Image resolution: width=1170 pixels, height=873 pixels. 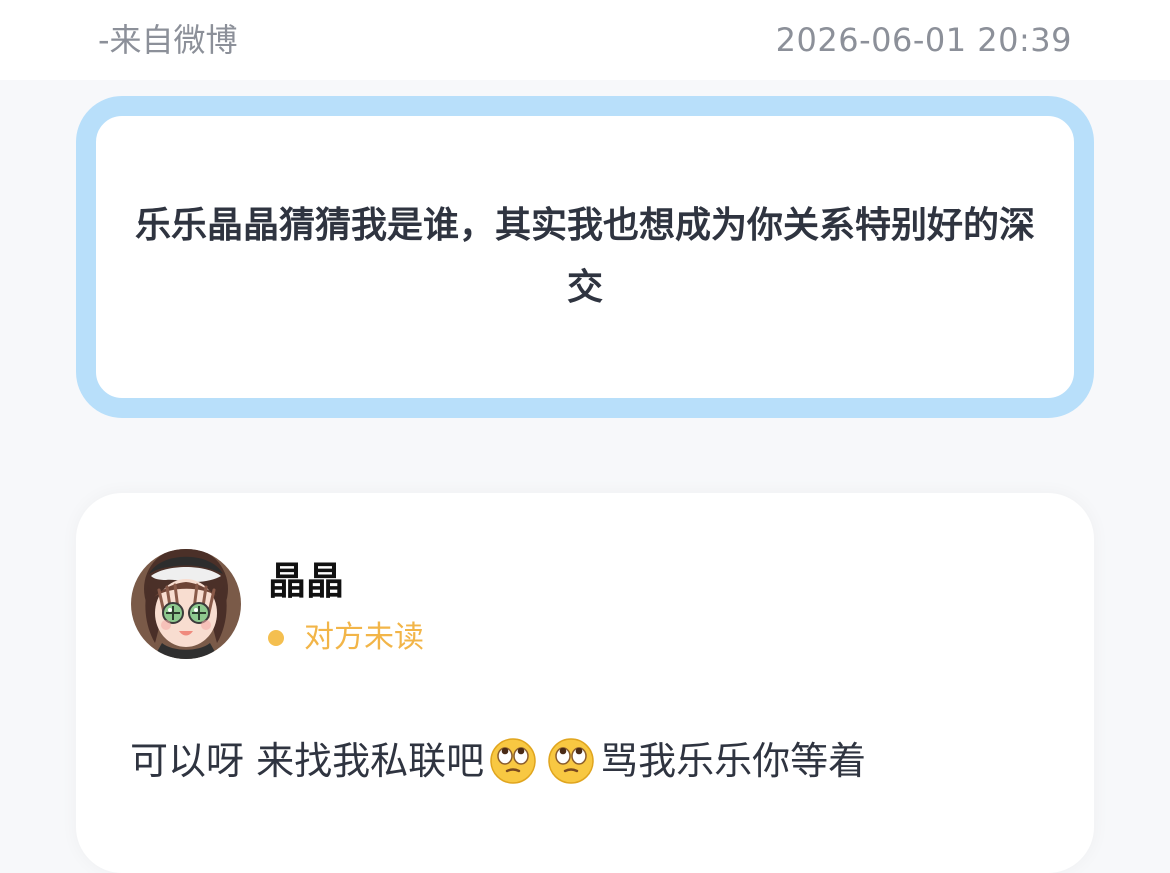 I want to click on message-timestamp: 2026-06-01 20:39, so click(x=923, y=40).